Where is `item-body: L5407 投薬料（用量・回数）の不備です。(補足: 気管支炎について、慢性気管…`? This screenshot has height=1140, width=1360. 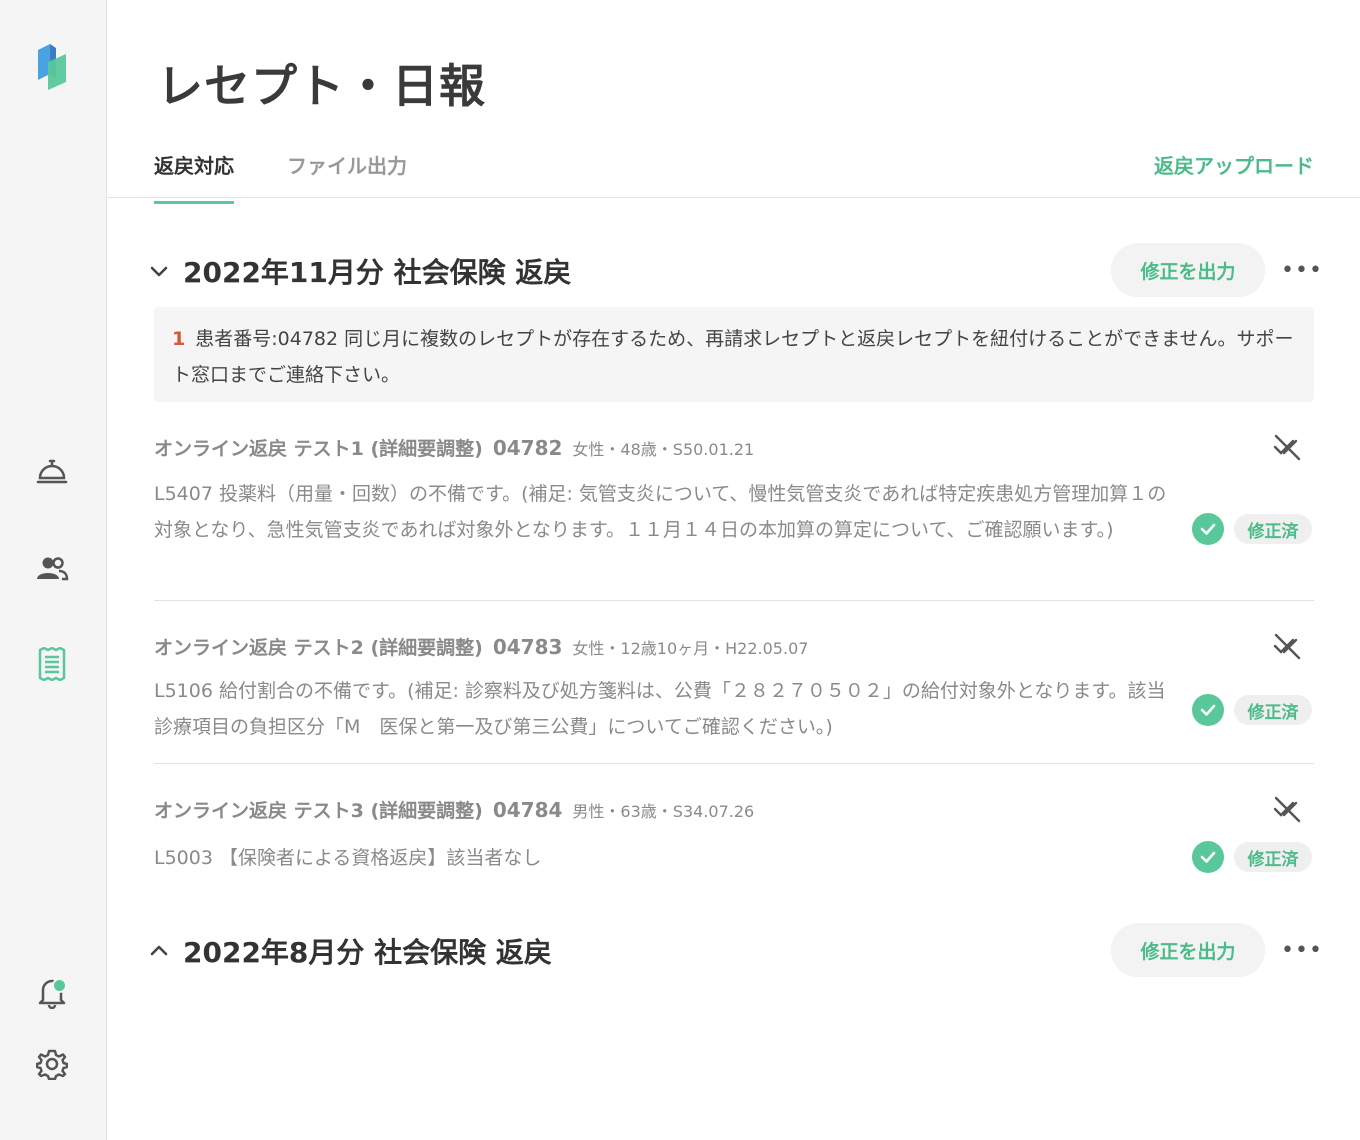 item-body: L5407 投薬料（用量・回数）の不備です。(補足: 気管支炎について、慢性気管… is located at coordinates (660, 512).